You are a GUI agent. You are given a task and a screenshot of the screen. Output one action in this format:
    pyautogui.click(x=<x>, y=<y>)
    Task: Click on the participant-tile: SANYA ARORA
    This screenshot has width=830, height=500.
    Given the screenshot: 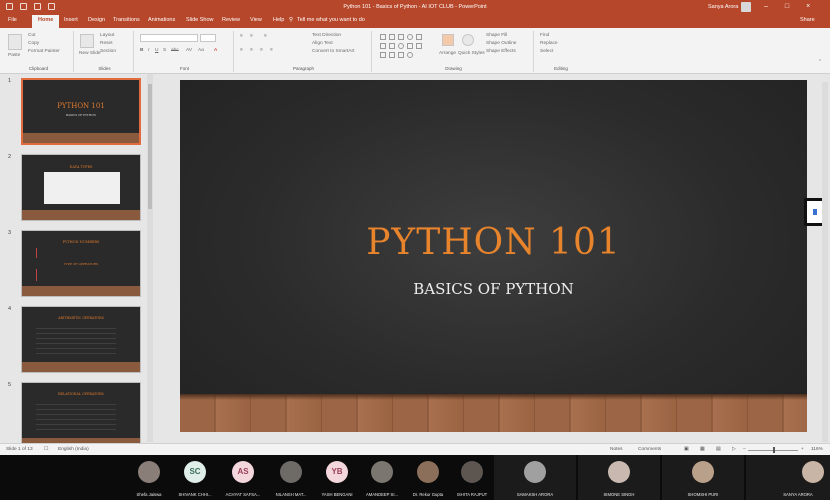 What is the action you would take?
    pyautogui.click(x=788, y=477)
    